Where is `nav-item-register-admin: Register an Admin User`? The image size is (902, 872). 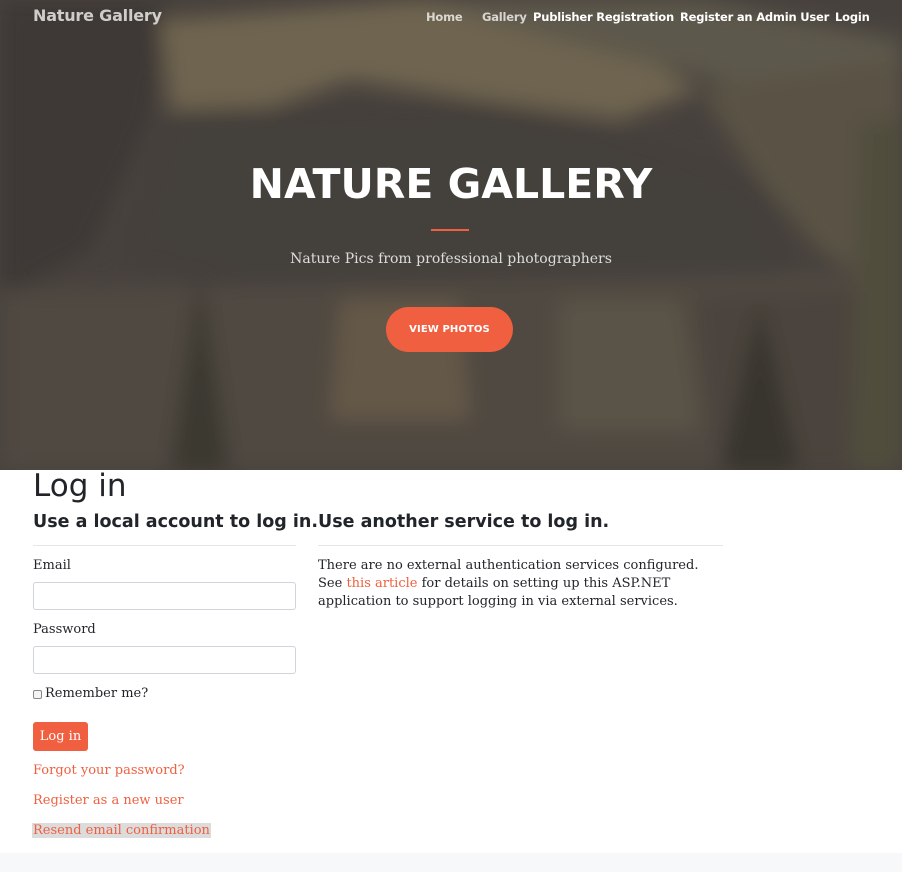
nav-item-register-admin: Register an Admin User is located at coordinates (754, 17).